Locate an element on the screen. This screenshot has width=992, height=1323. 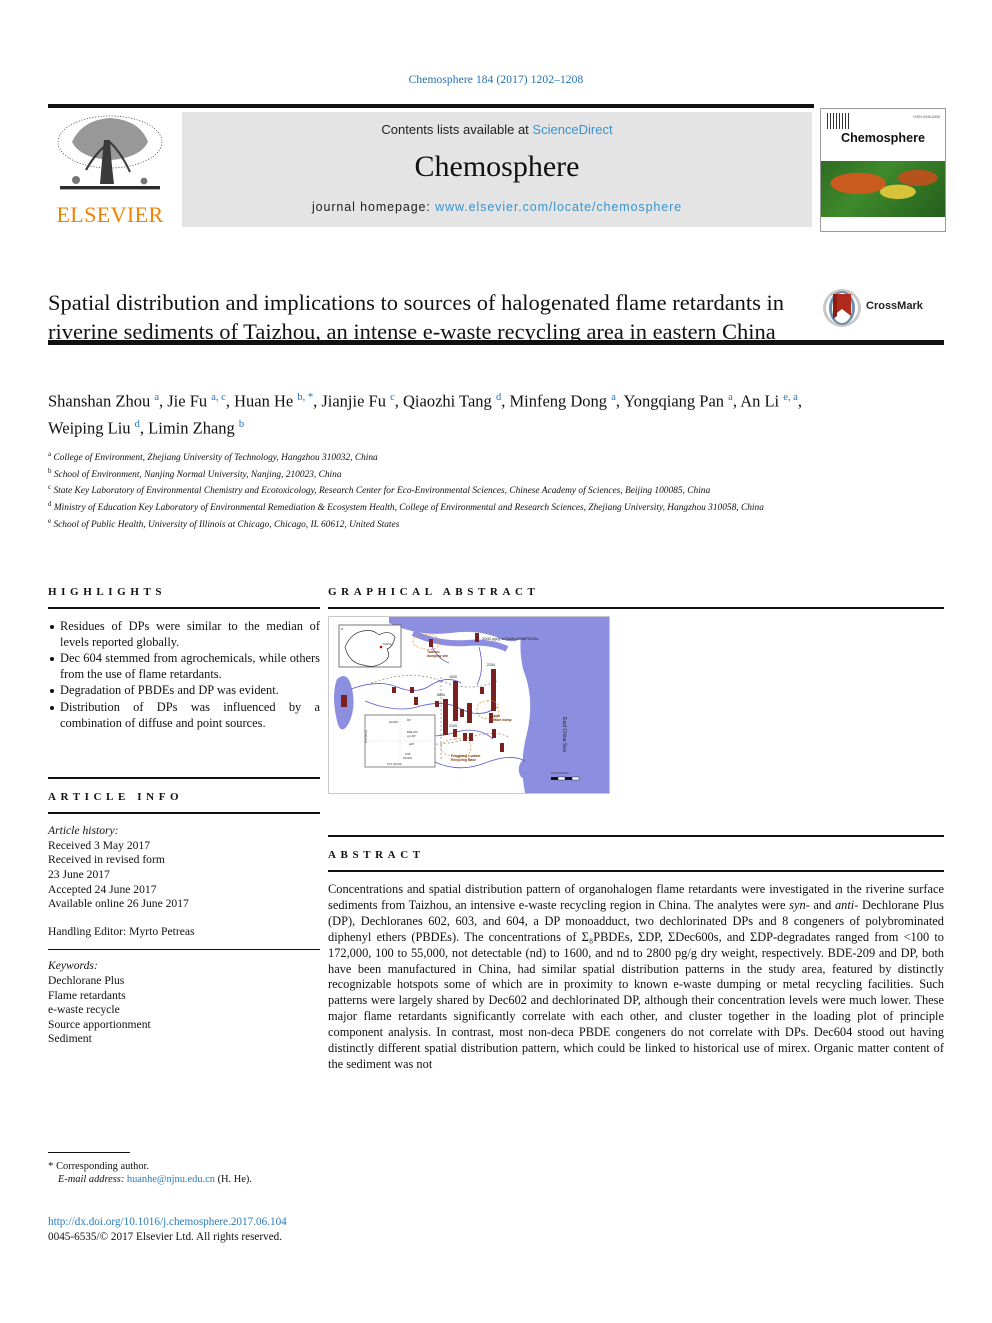
keywords-rule is located at coordinates (184, 950).